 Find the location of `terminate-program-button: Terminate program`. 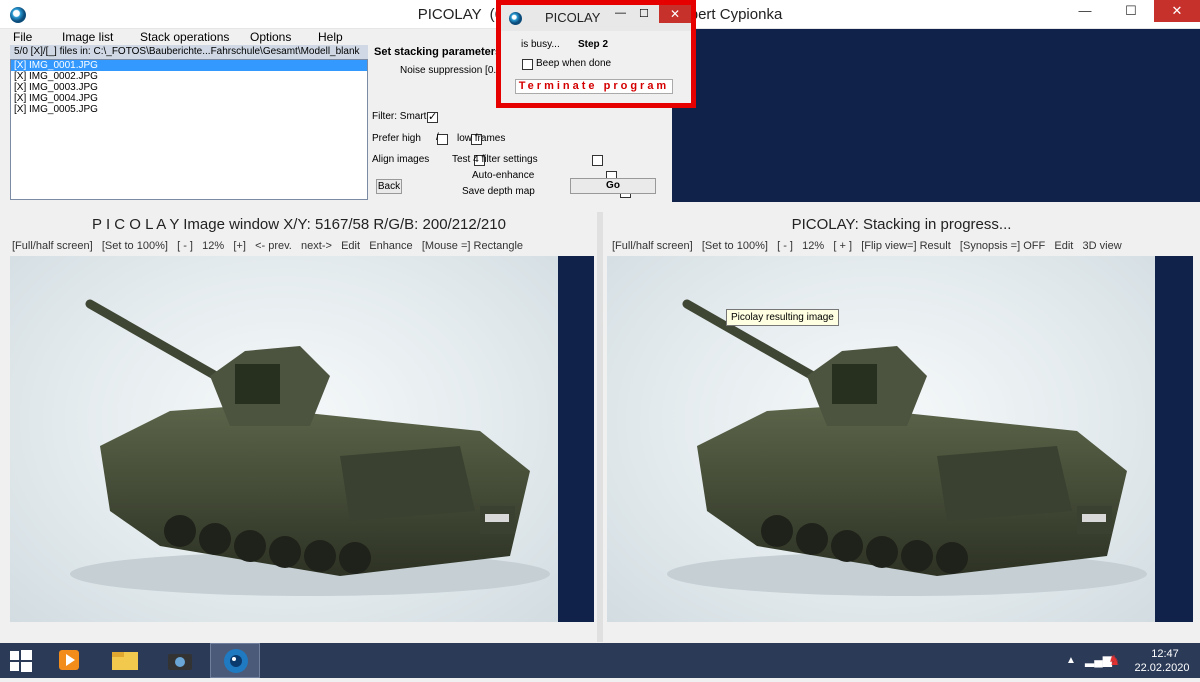

terminate-program-button: Terminate program is located at coordinates (594, 86).